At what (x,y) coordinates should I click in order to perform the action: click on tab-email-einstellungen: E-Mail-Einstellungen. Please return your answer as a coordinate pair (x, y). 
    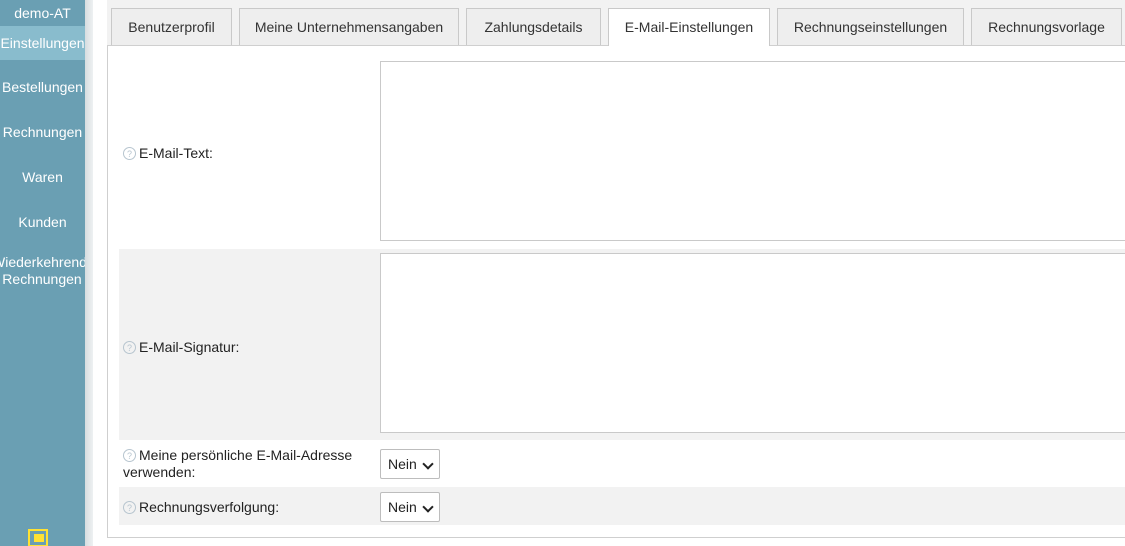
    Looking at the image, I should click on (689, 27).